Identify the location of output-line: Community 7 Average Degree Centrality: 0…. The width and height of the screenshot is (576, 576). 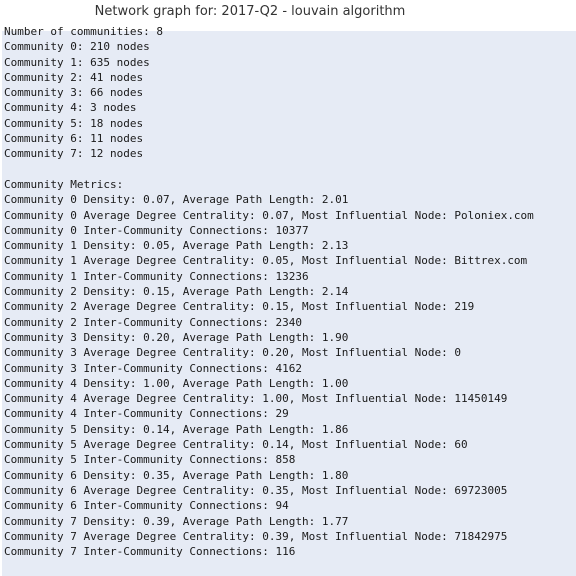
(256, 536).